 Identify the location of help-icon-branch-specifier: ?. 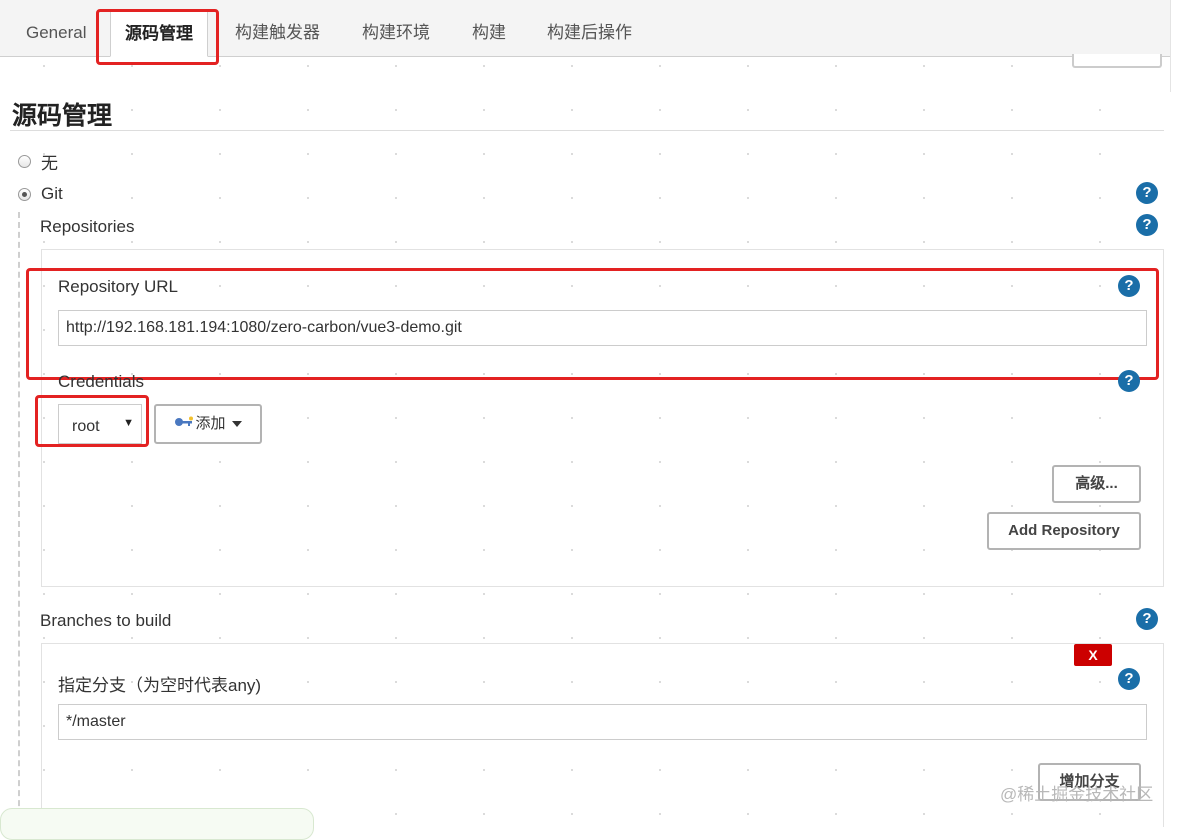
(1129, 679).